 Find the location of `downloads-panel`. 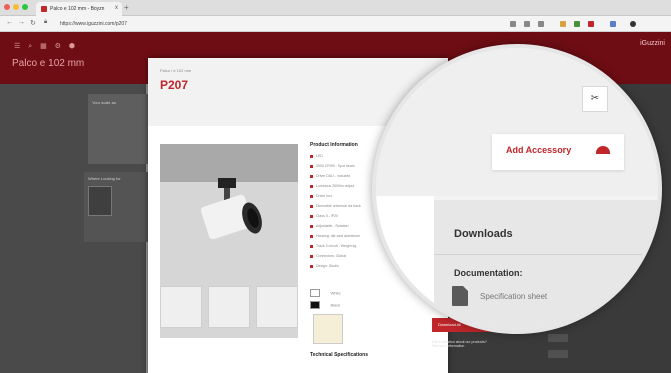

downloads-panel is located at coordinates (546, 265).